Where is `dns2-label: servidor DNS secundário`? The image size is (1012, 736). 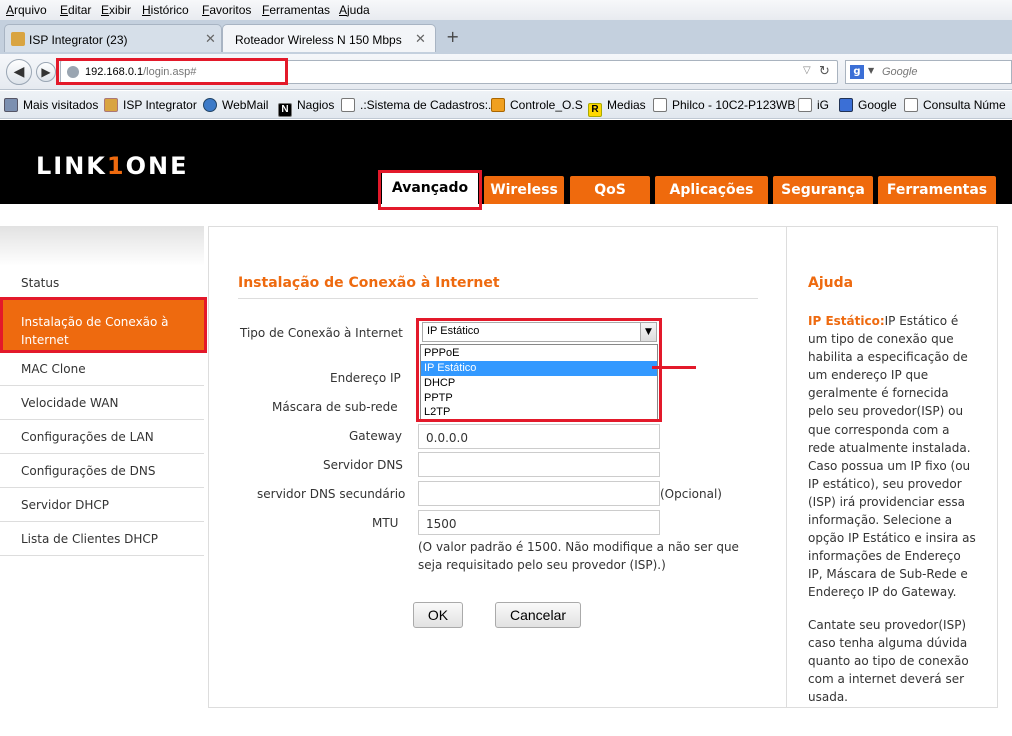 dns2-label: servidor DNS secundário is located at coordinates (331, 494).